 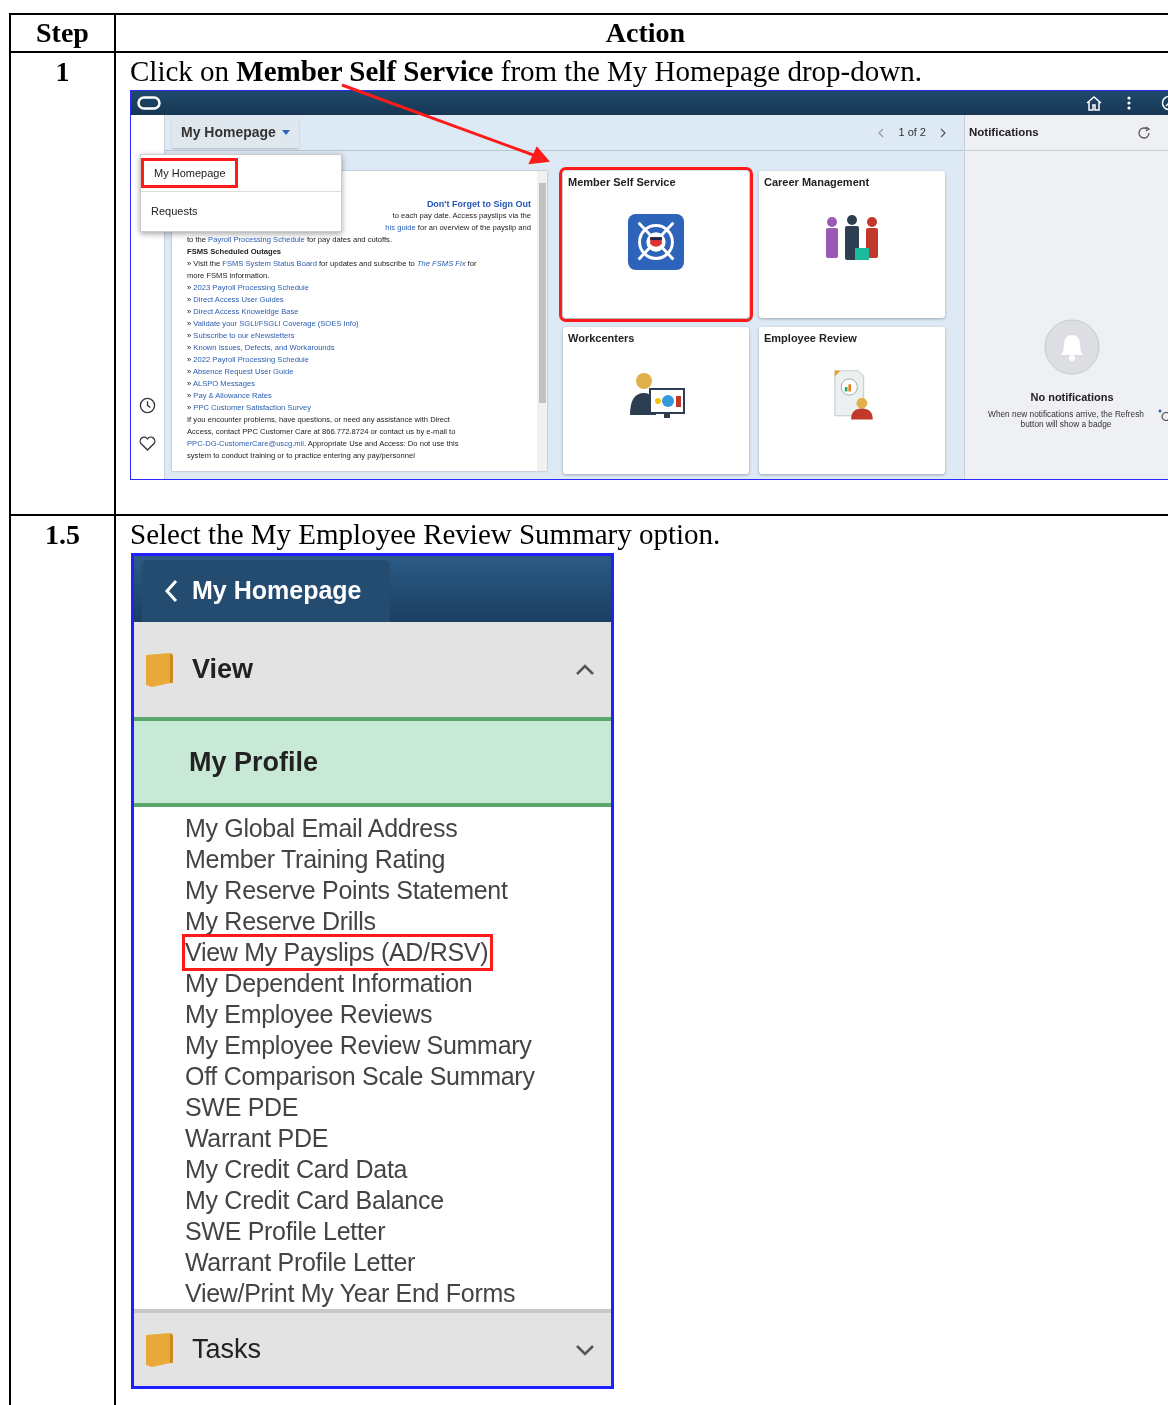 What do you see at coordinates (372, 669) in the screenshot?
I see `section-header: View` at bounding box center [372, 669].